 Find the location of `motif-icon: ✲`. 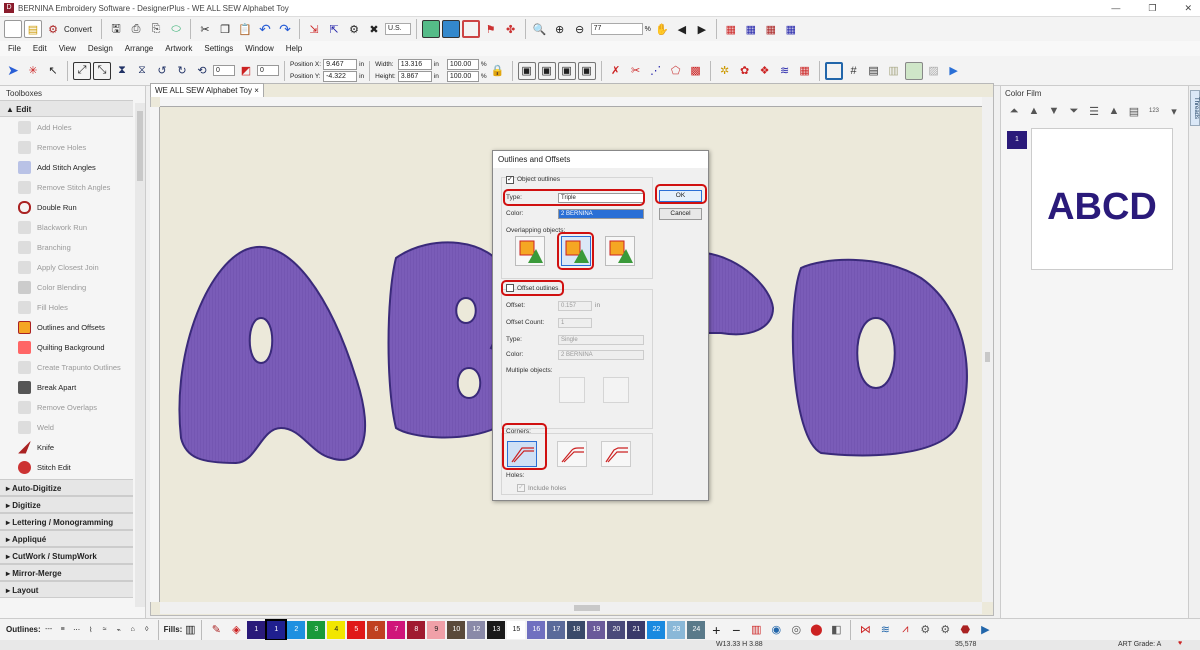

motif-icon: ✲ is located at coordinates (725, 71).